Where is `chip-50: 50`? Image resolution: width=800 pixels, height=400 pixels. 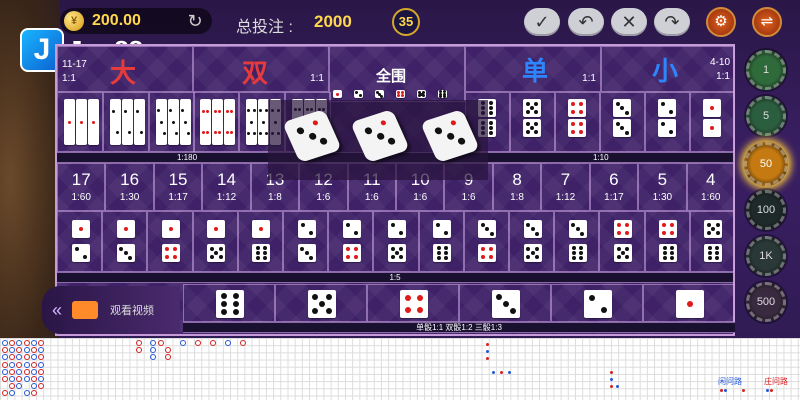 chip-50: 50 is located at coordinates (766, 164).